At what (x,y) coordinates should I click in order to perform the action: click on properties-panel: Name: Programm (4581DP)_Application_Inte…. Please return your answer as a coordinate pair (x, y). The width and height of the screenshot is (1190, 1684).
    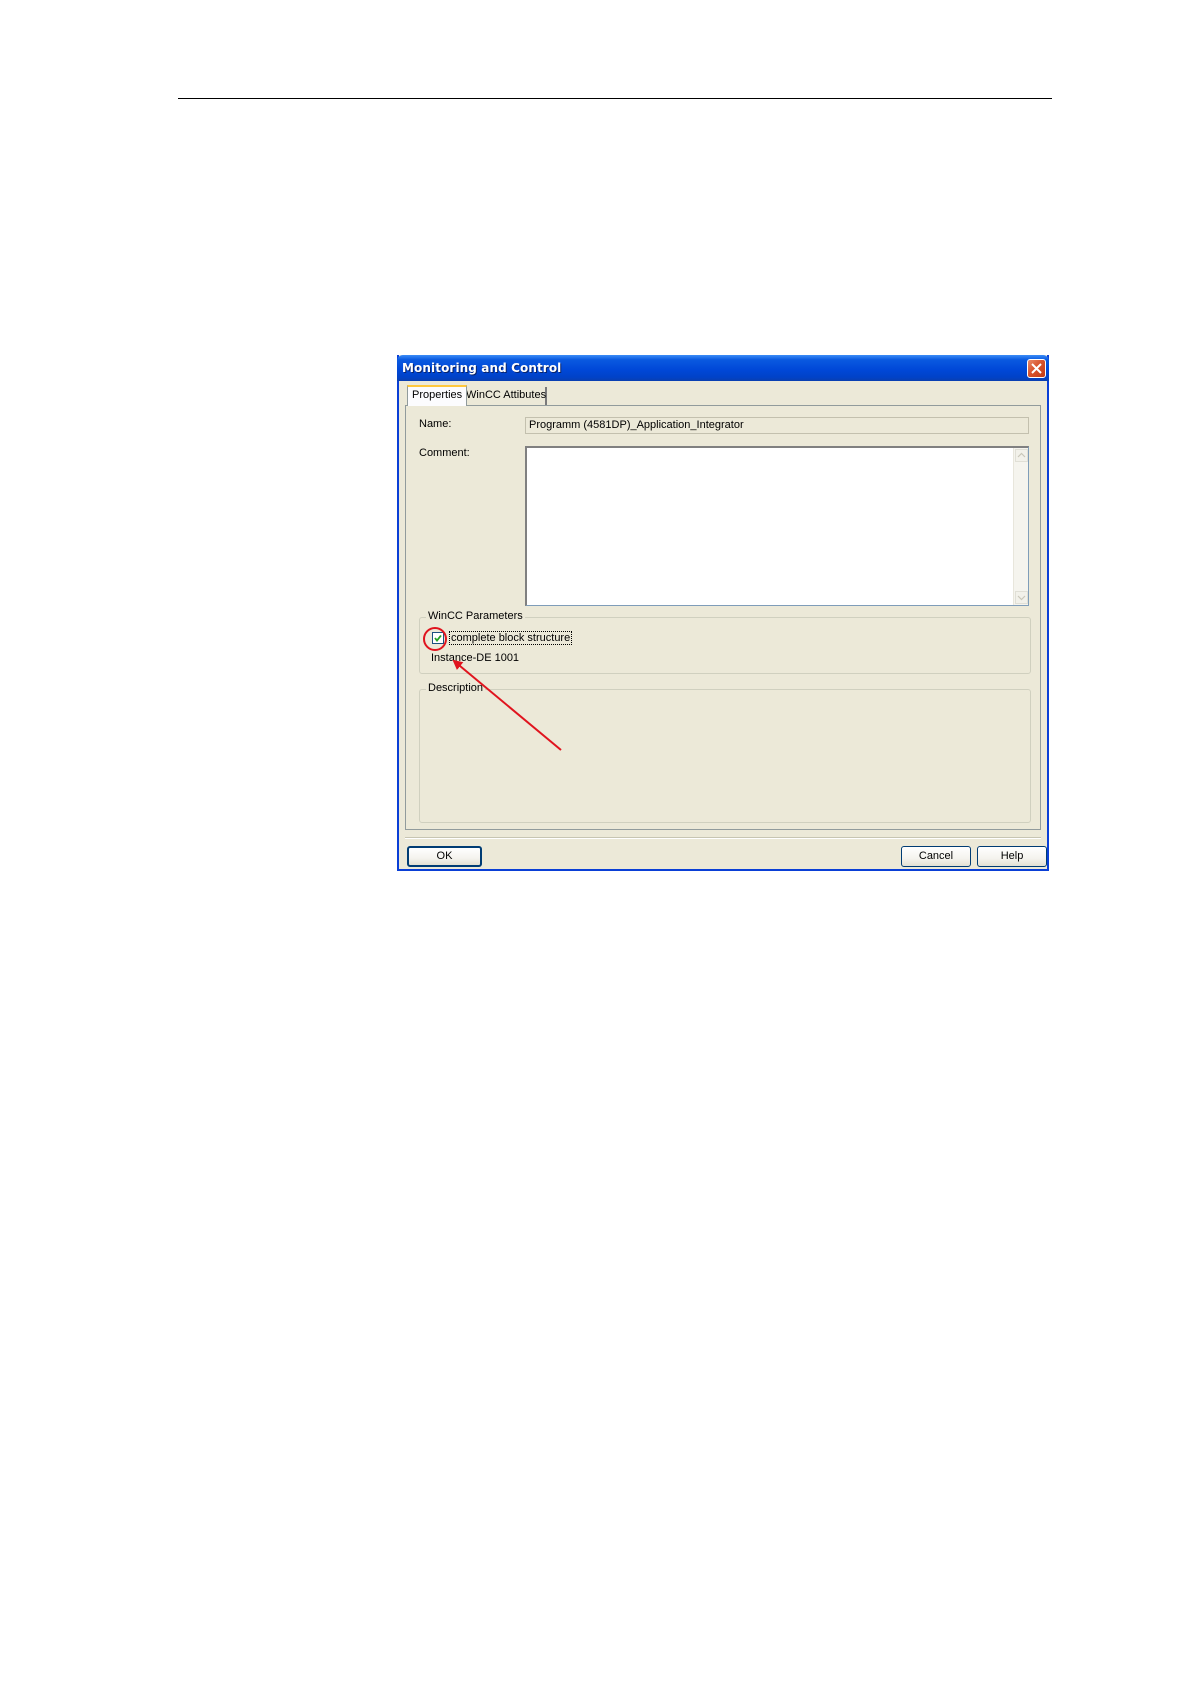
    Looking at the image, I should click on (723, 617).